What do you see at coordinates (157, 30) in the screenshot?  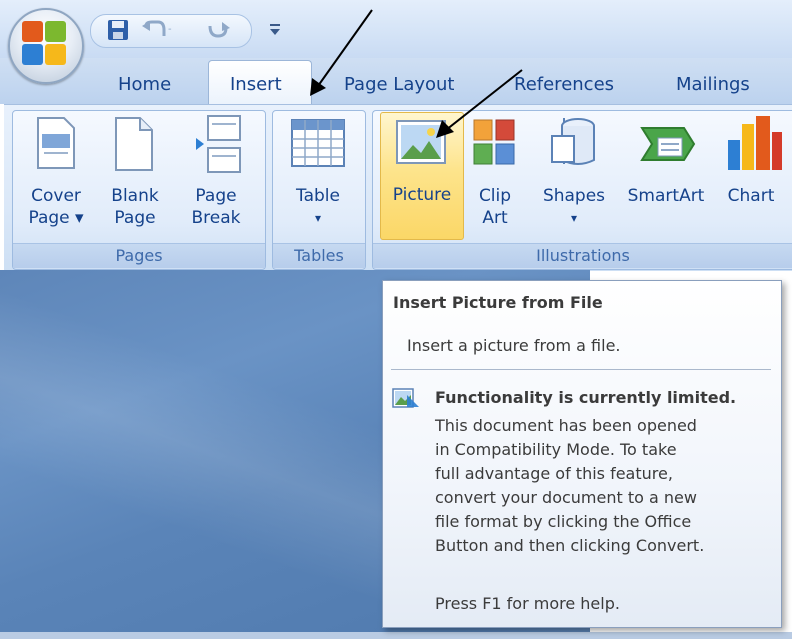 I see `undo-icon: -` at bounding box center [157, 30].